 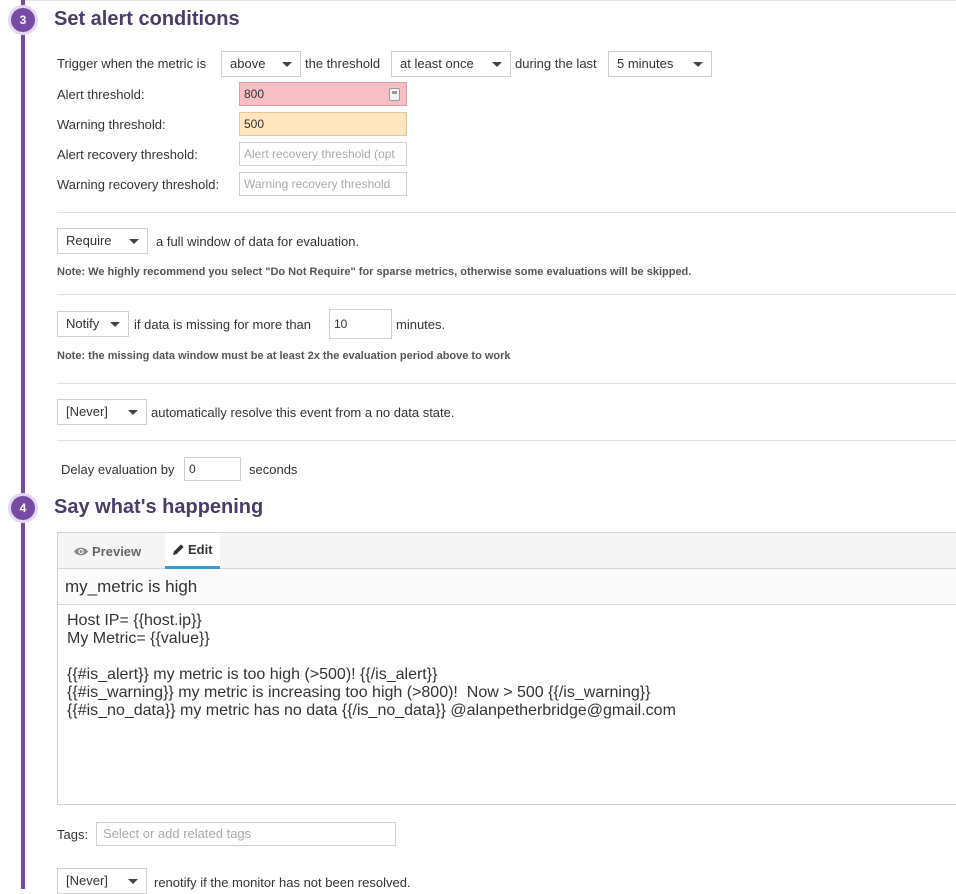 I want to click on warning-recovery-label: Warning recovery threshold:, so click(x=138, y=184).